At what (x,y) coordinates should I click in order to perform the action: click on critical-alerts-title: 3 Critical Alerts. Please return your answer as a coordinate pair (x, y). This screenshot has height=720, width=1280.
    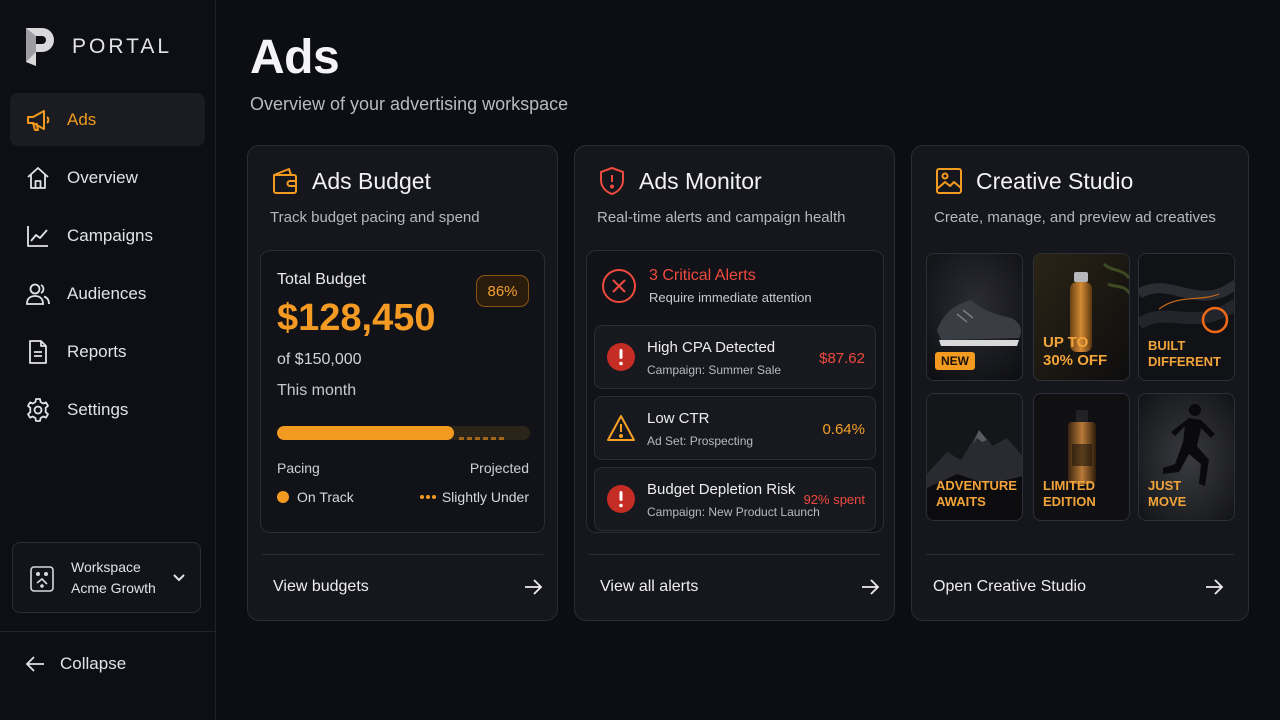
    Looking at the image, I should click on (702, 275).